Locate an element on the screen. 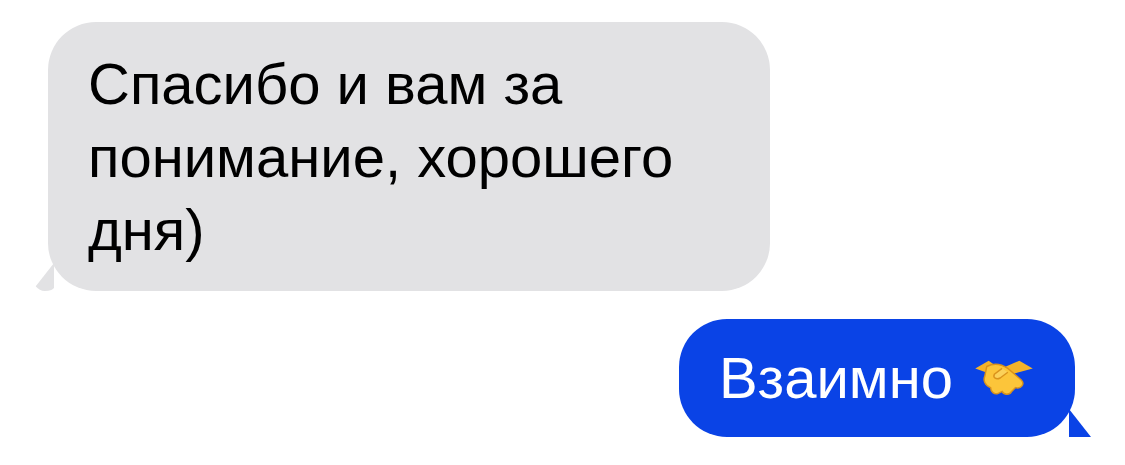  message-text: Взаимно is located at coordinates (835, 378).